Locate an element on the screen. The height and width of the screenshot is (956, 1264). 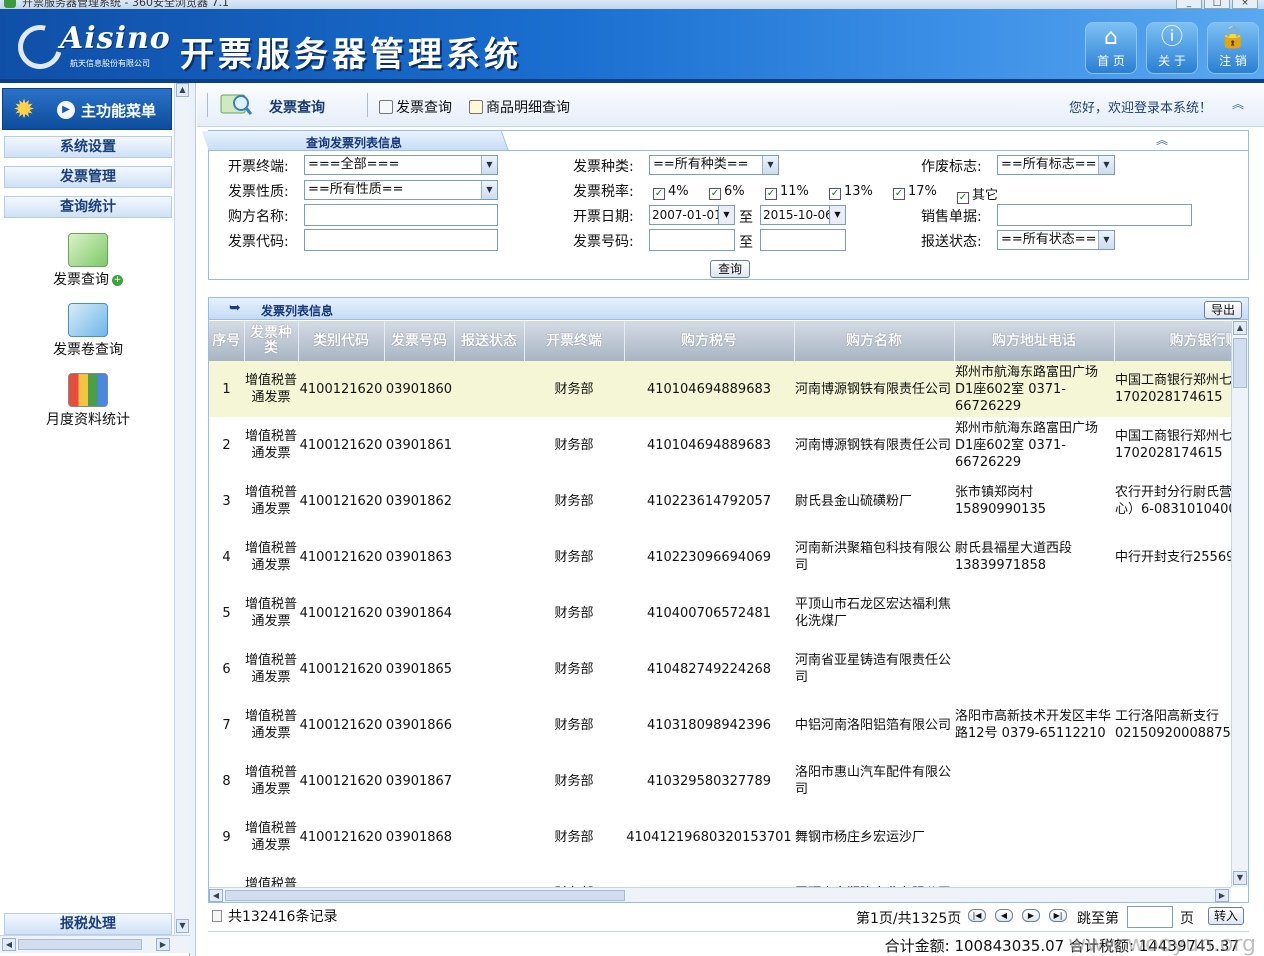
column-header: 发票种类 is located at coordinates (271, 341).